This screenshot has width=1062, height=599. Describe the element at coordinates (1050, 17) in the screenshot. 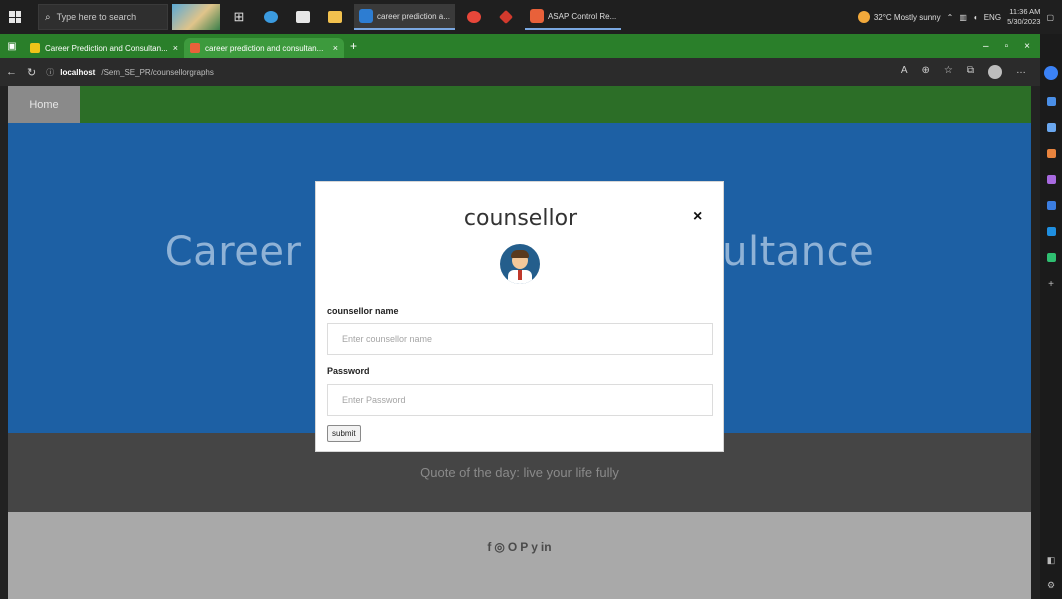

I see `notification-icon: ▢` at that location.